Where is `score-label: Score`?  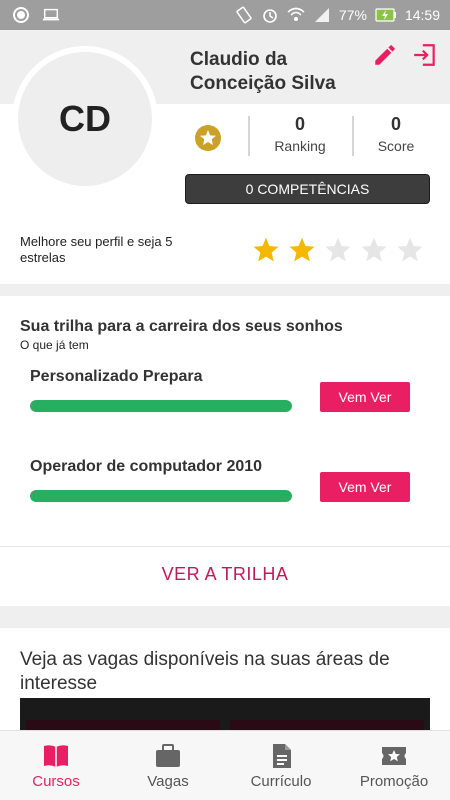 score-label: Score is located at coordinates (396, 146).